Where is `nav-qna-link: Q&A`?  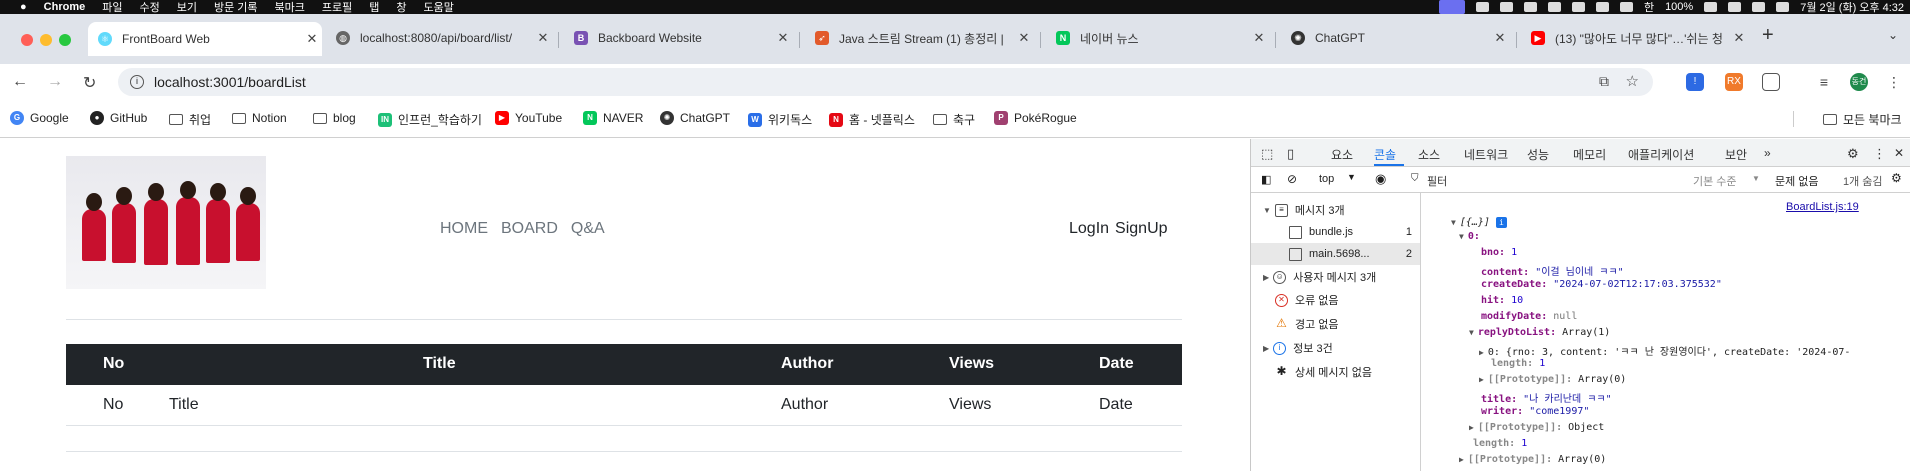
nav-qna-link: Q&A is located at coordinates (588, 229).